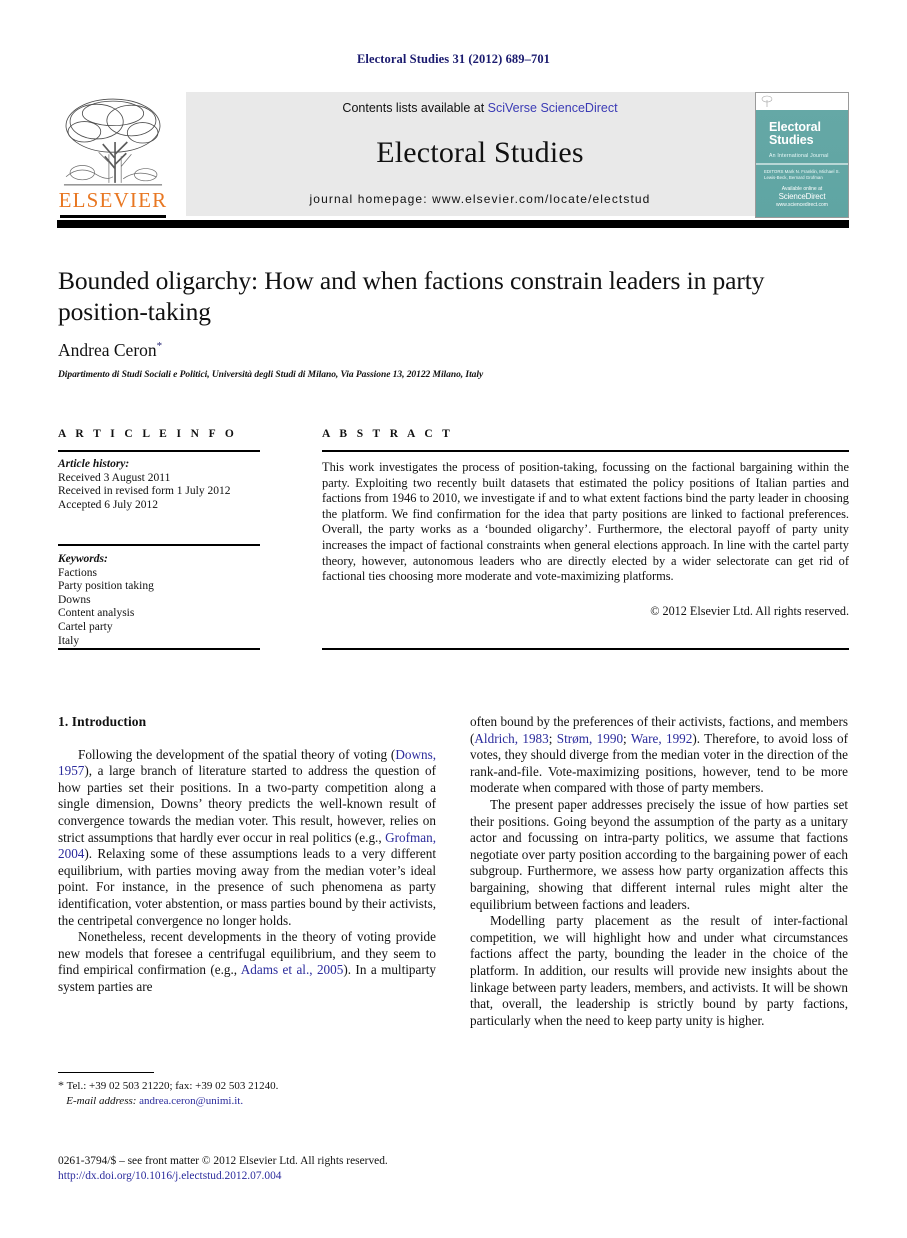 The image size is (907, 1238). I want to click on elsevier-logo: ELSEVIER, so click(113, 155).